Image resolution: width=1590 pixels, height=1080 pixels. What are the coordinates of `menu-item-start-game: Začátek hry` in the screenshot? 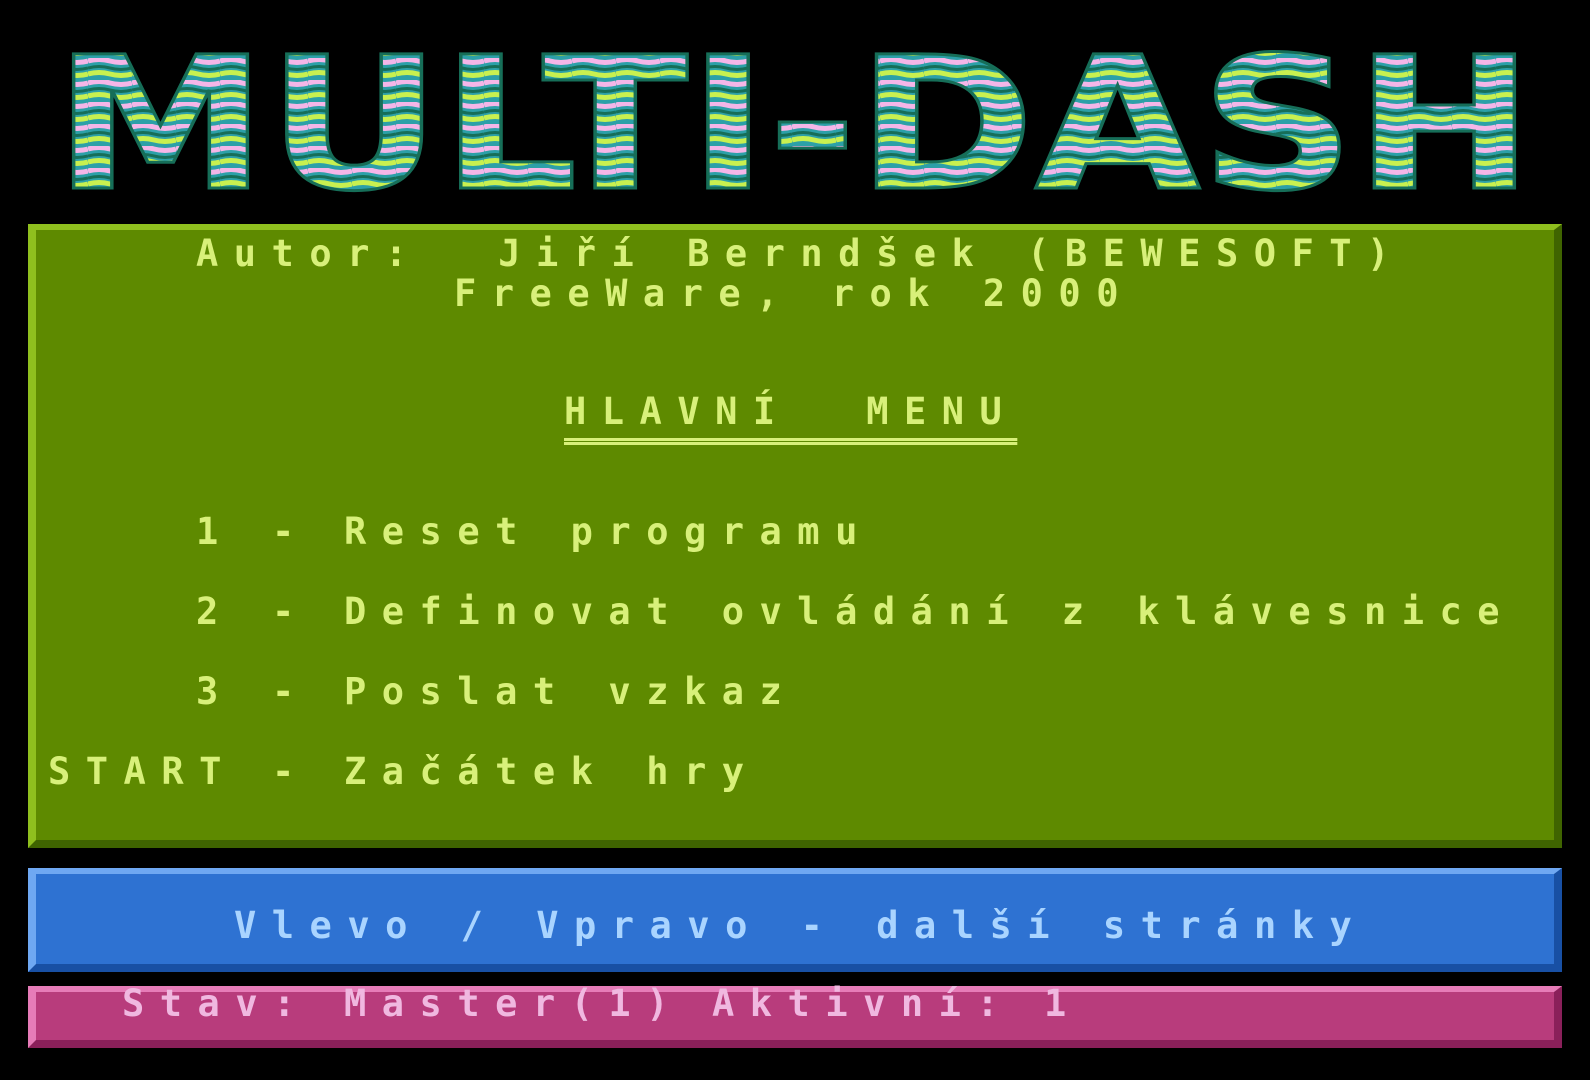 It's located at (552, 772).